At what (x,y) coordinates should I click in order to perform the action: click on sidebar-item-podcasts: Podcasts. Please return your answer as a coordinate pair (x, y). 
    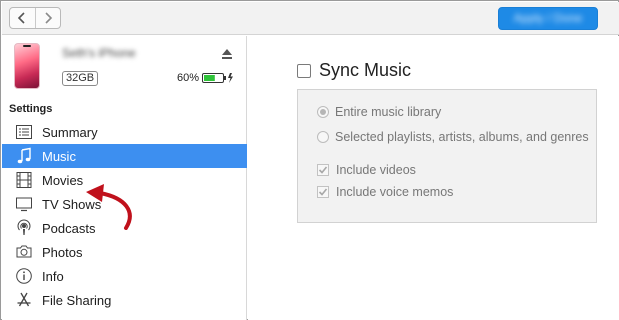
    Looking at the image, I should click on (124, 228).